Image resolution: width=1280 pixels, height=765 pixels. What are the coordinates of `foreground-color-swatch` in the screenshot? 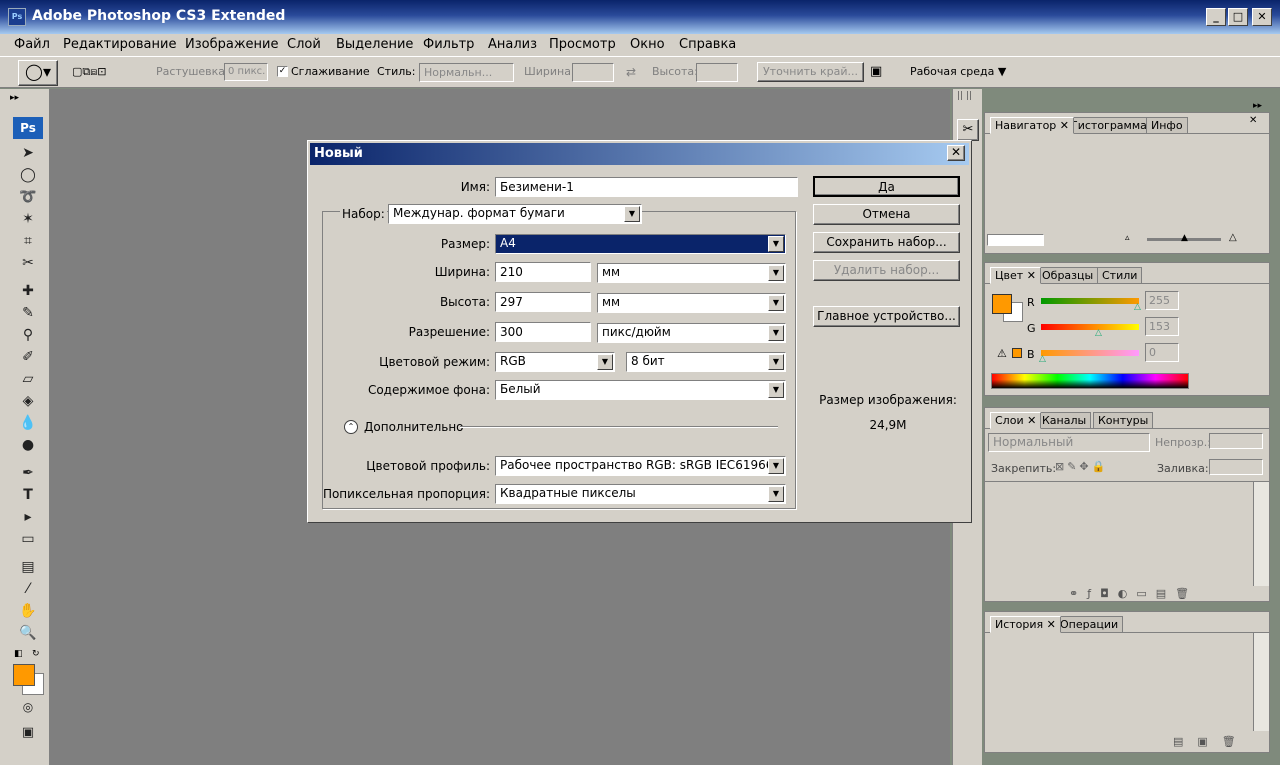 It's located at (24, 675).